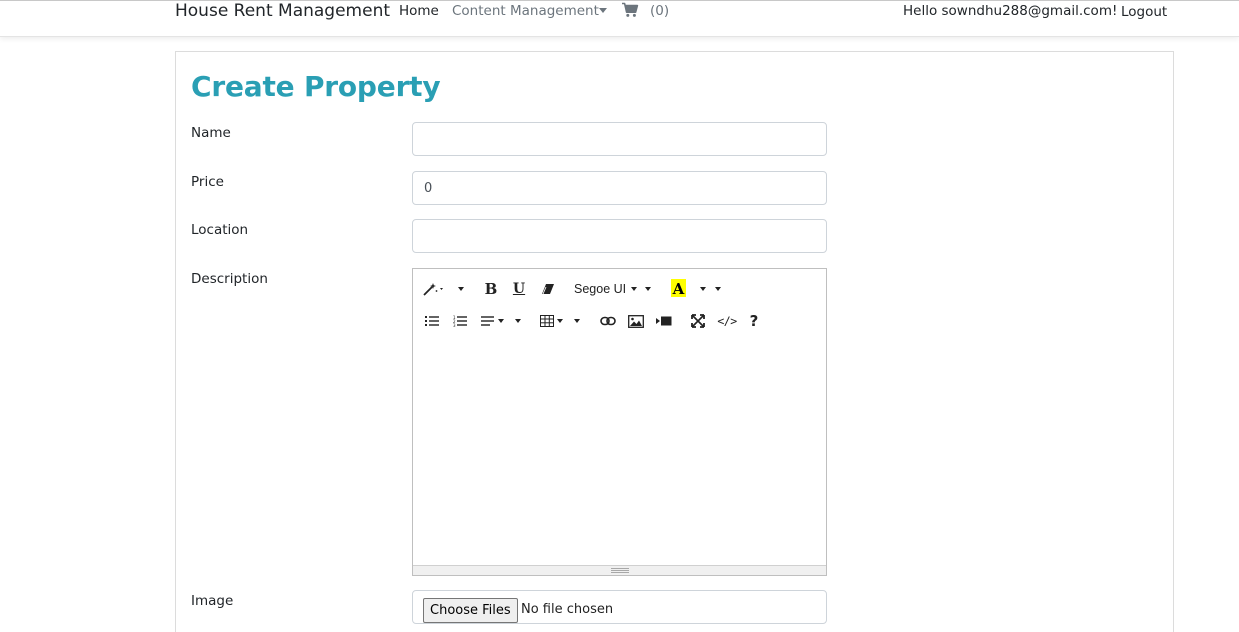 This screenshot has height=632, width=1239. What do you see at coordinates (619, 139) in the screenshot?
I see `name-input` at bounding box center [619, 139].